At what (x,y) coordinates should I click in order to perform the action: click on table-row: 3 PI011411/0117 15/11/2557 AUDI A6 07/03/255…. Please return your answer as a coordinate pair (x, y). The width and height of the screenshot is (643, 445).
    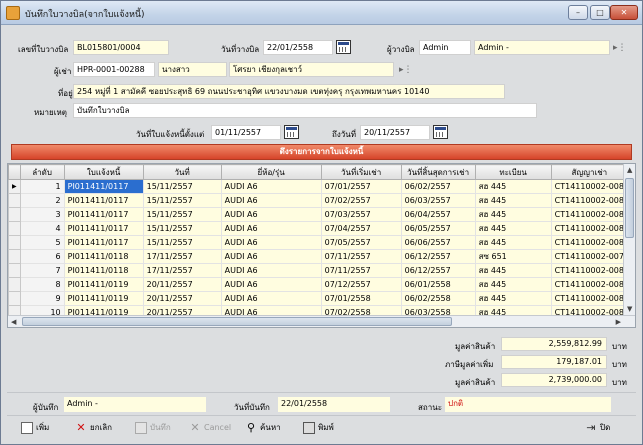
    Looking at the image, I should click on (318, 214).